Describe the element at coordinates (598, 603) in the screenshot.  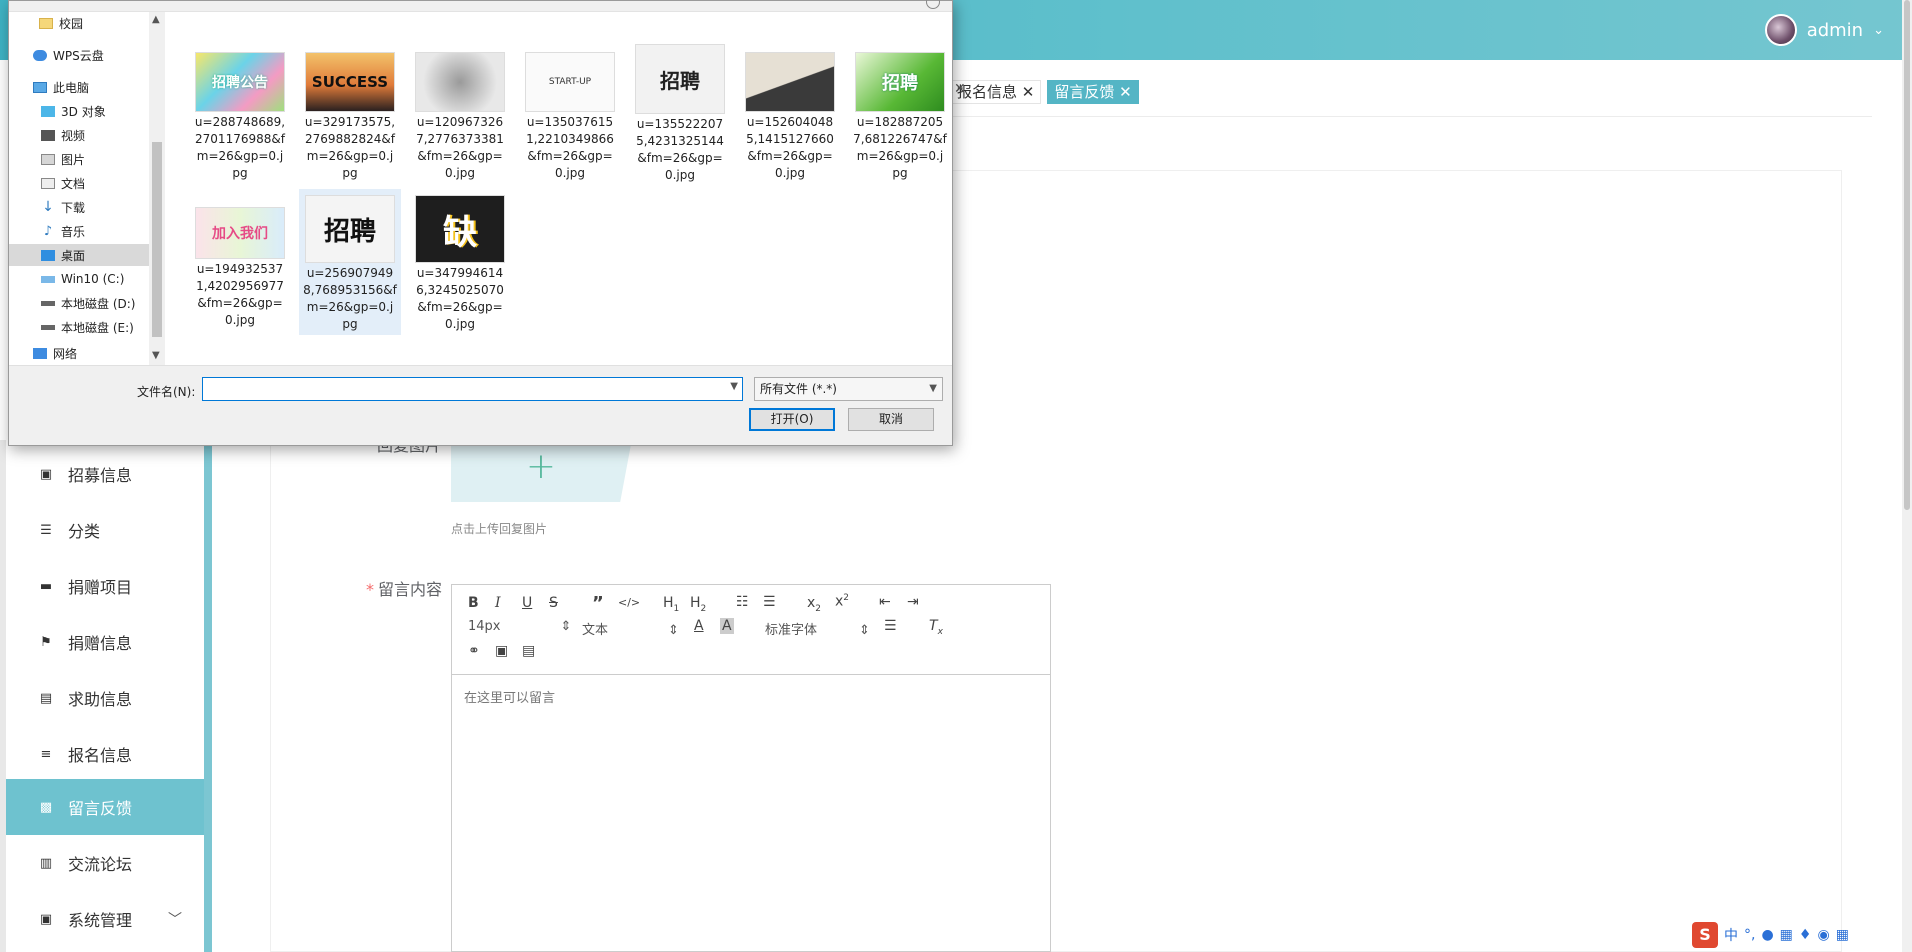
I see `quote-icon: ”` at that location.